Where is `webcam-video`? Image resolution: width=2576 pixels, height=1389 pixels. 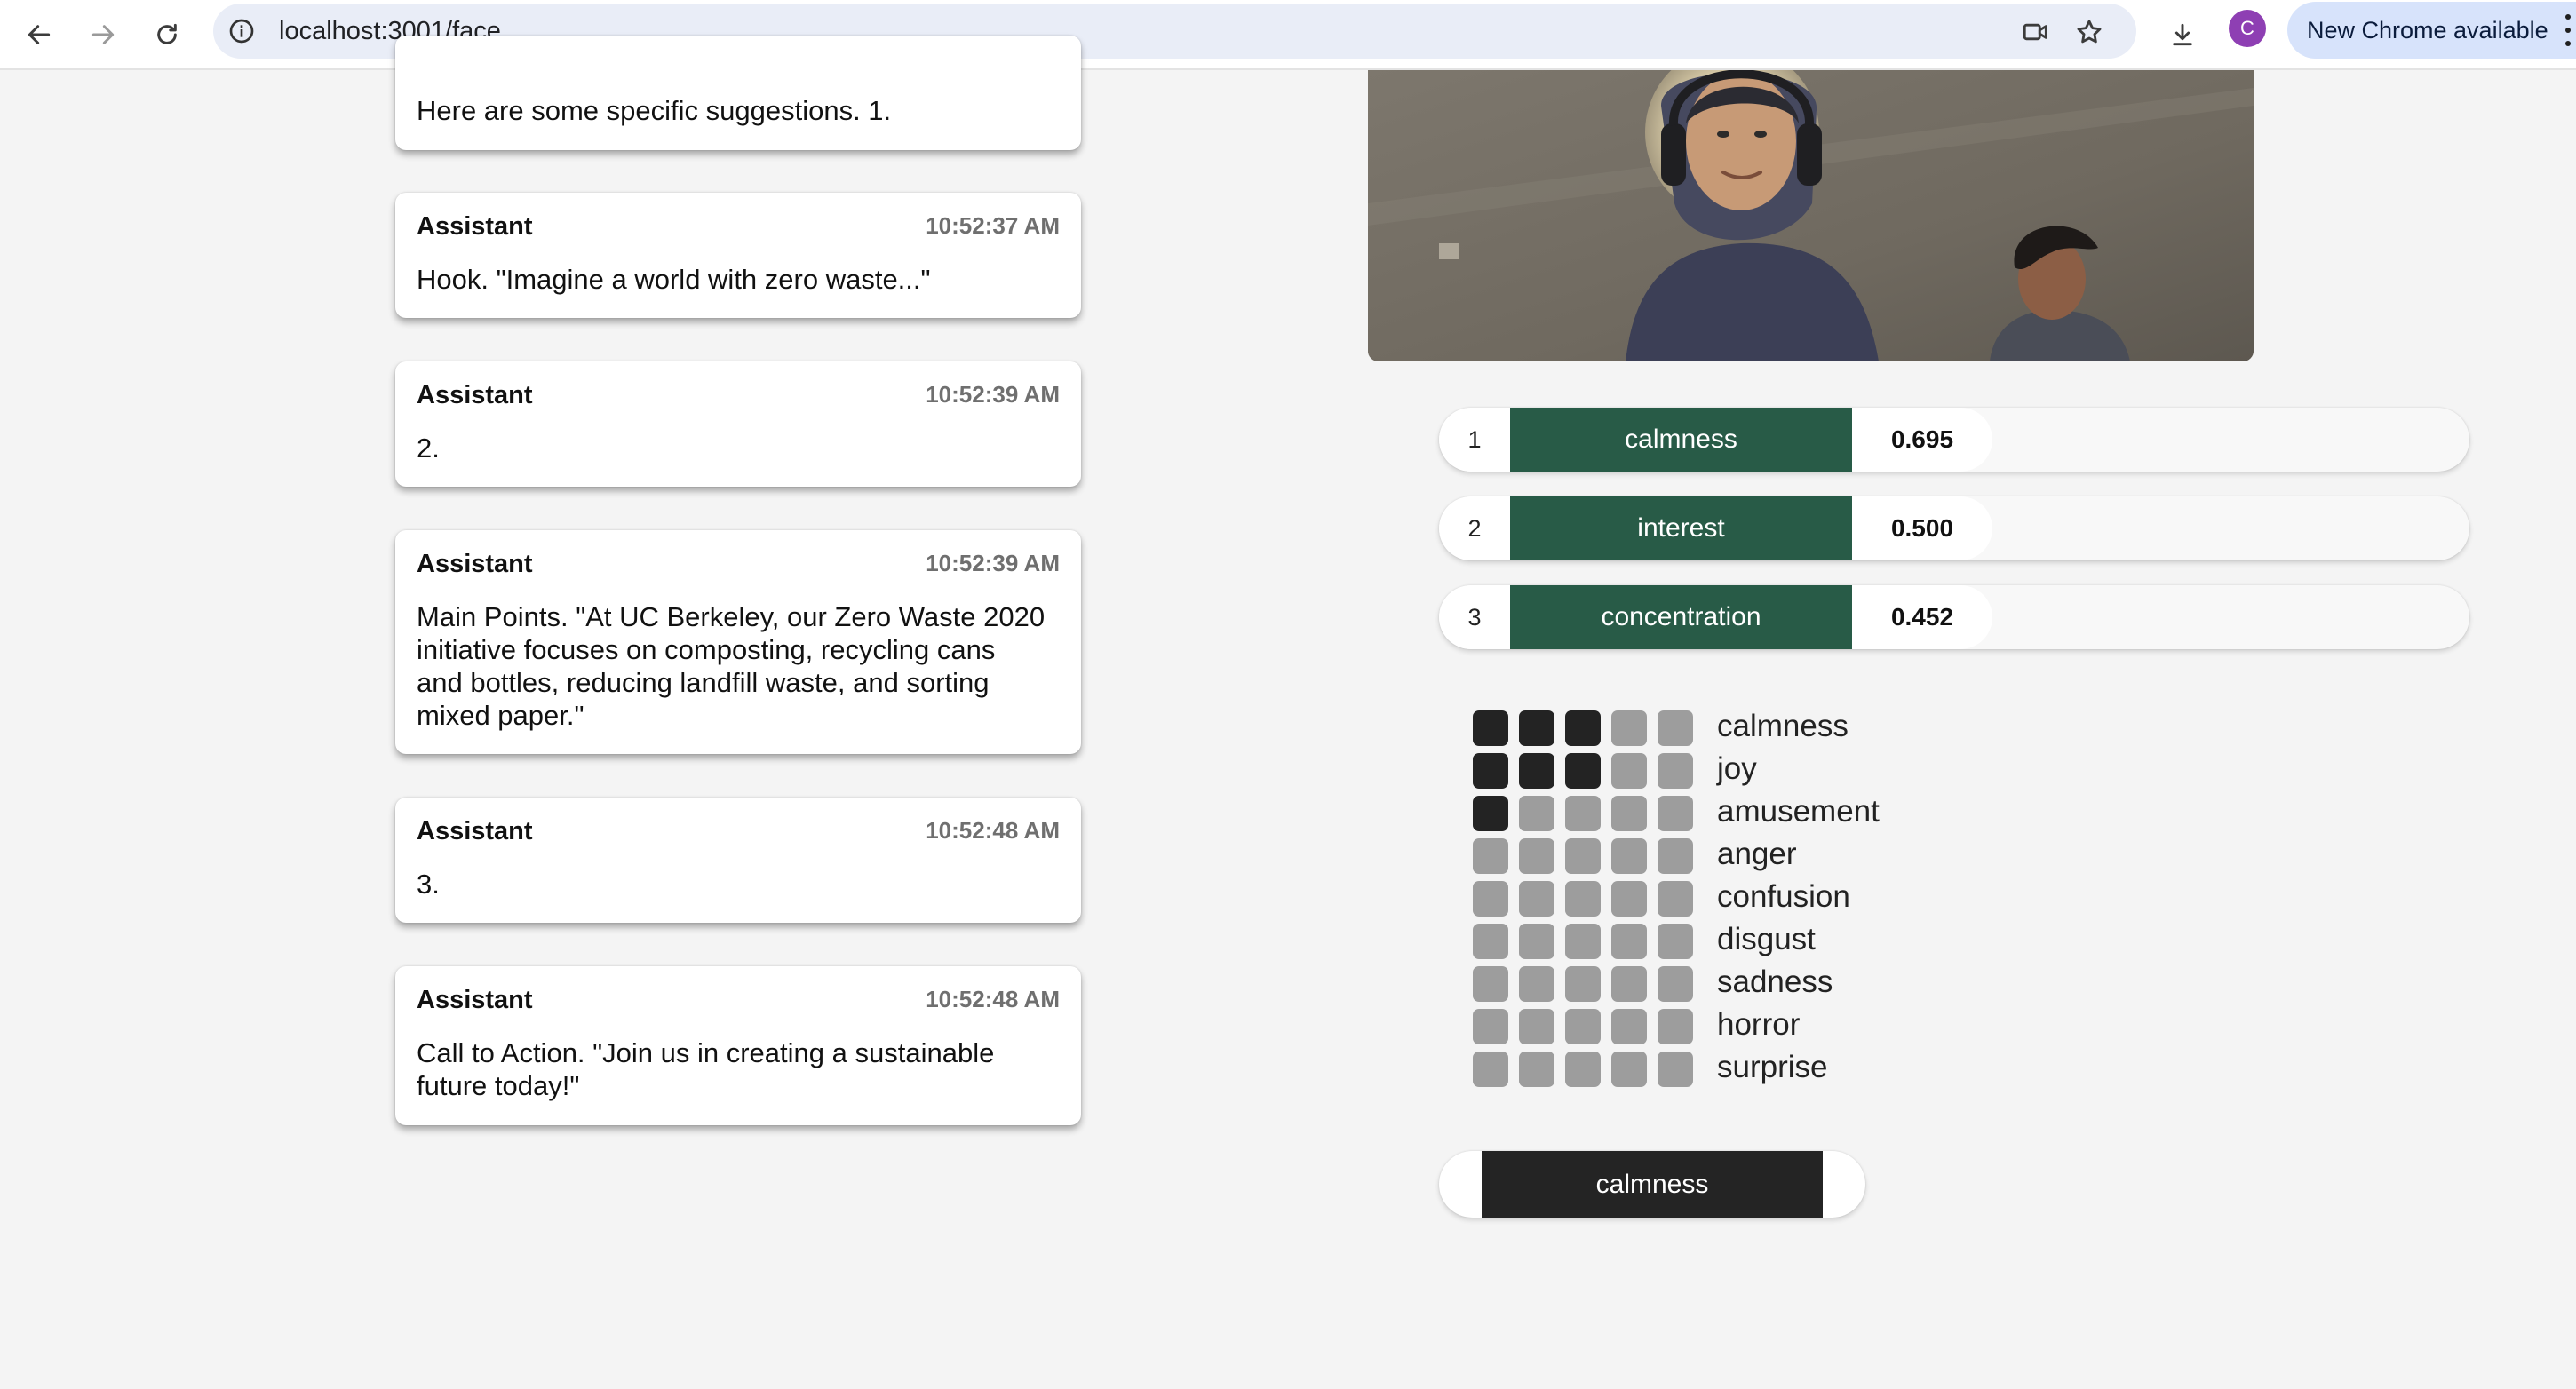
webcam-video is located at coordinates (1811, 215).